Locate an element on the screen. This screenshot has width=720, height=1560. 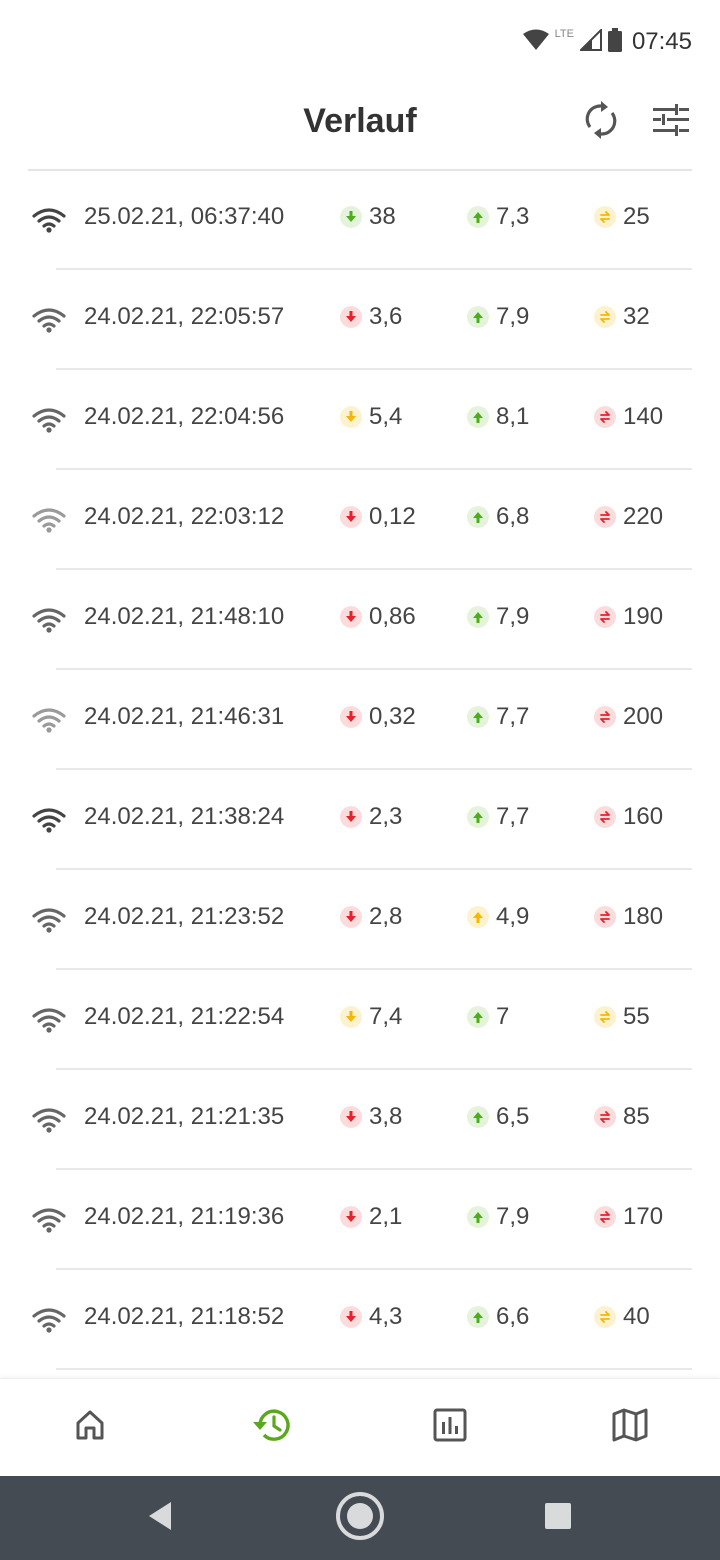
download-speed-value: 0,32 is located at coordinates (392, 716).